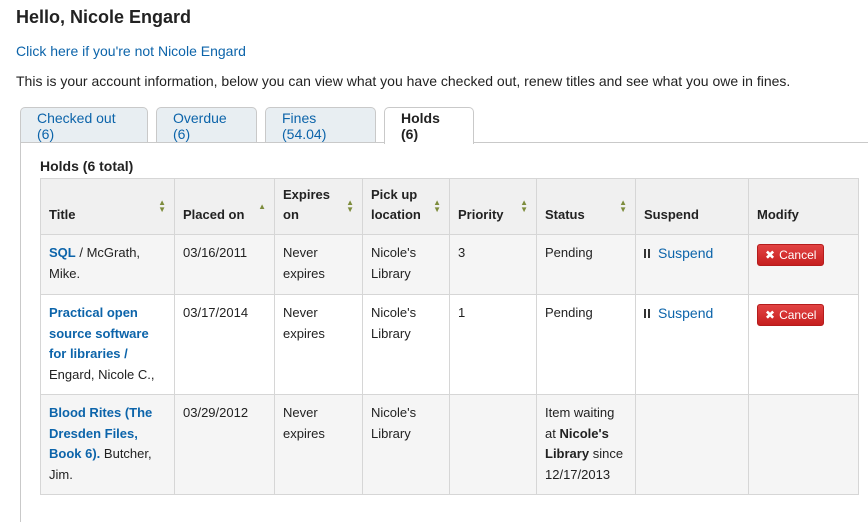  Describe the element at coordinates (565, 214) in the screenshot. I see `column-header-status-label: Status` at that location.